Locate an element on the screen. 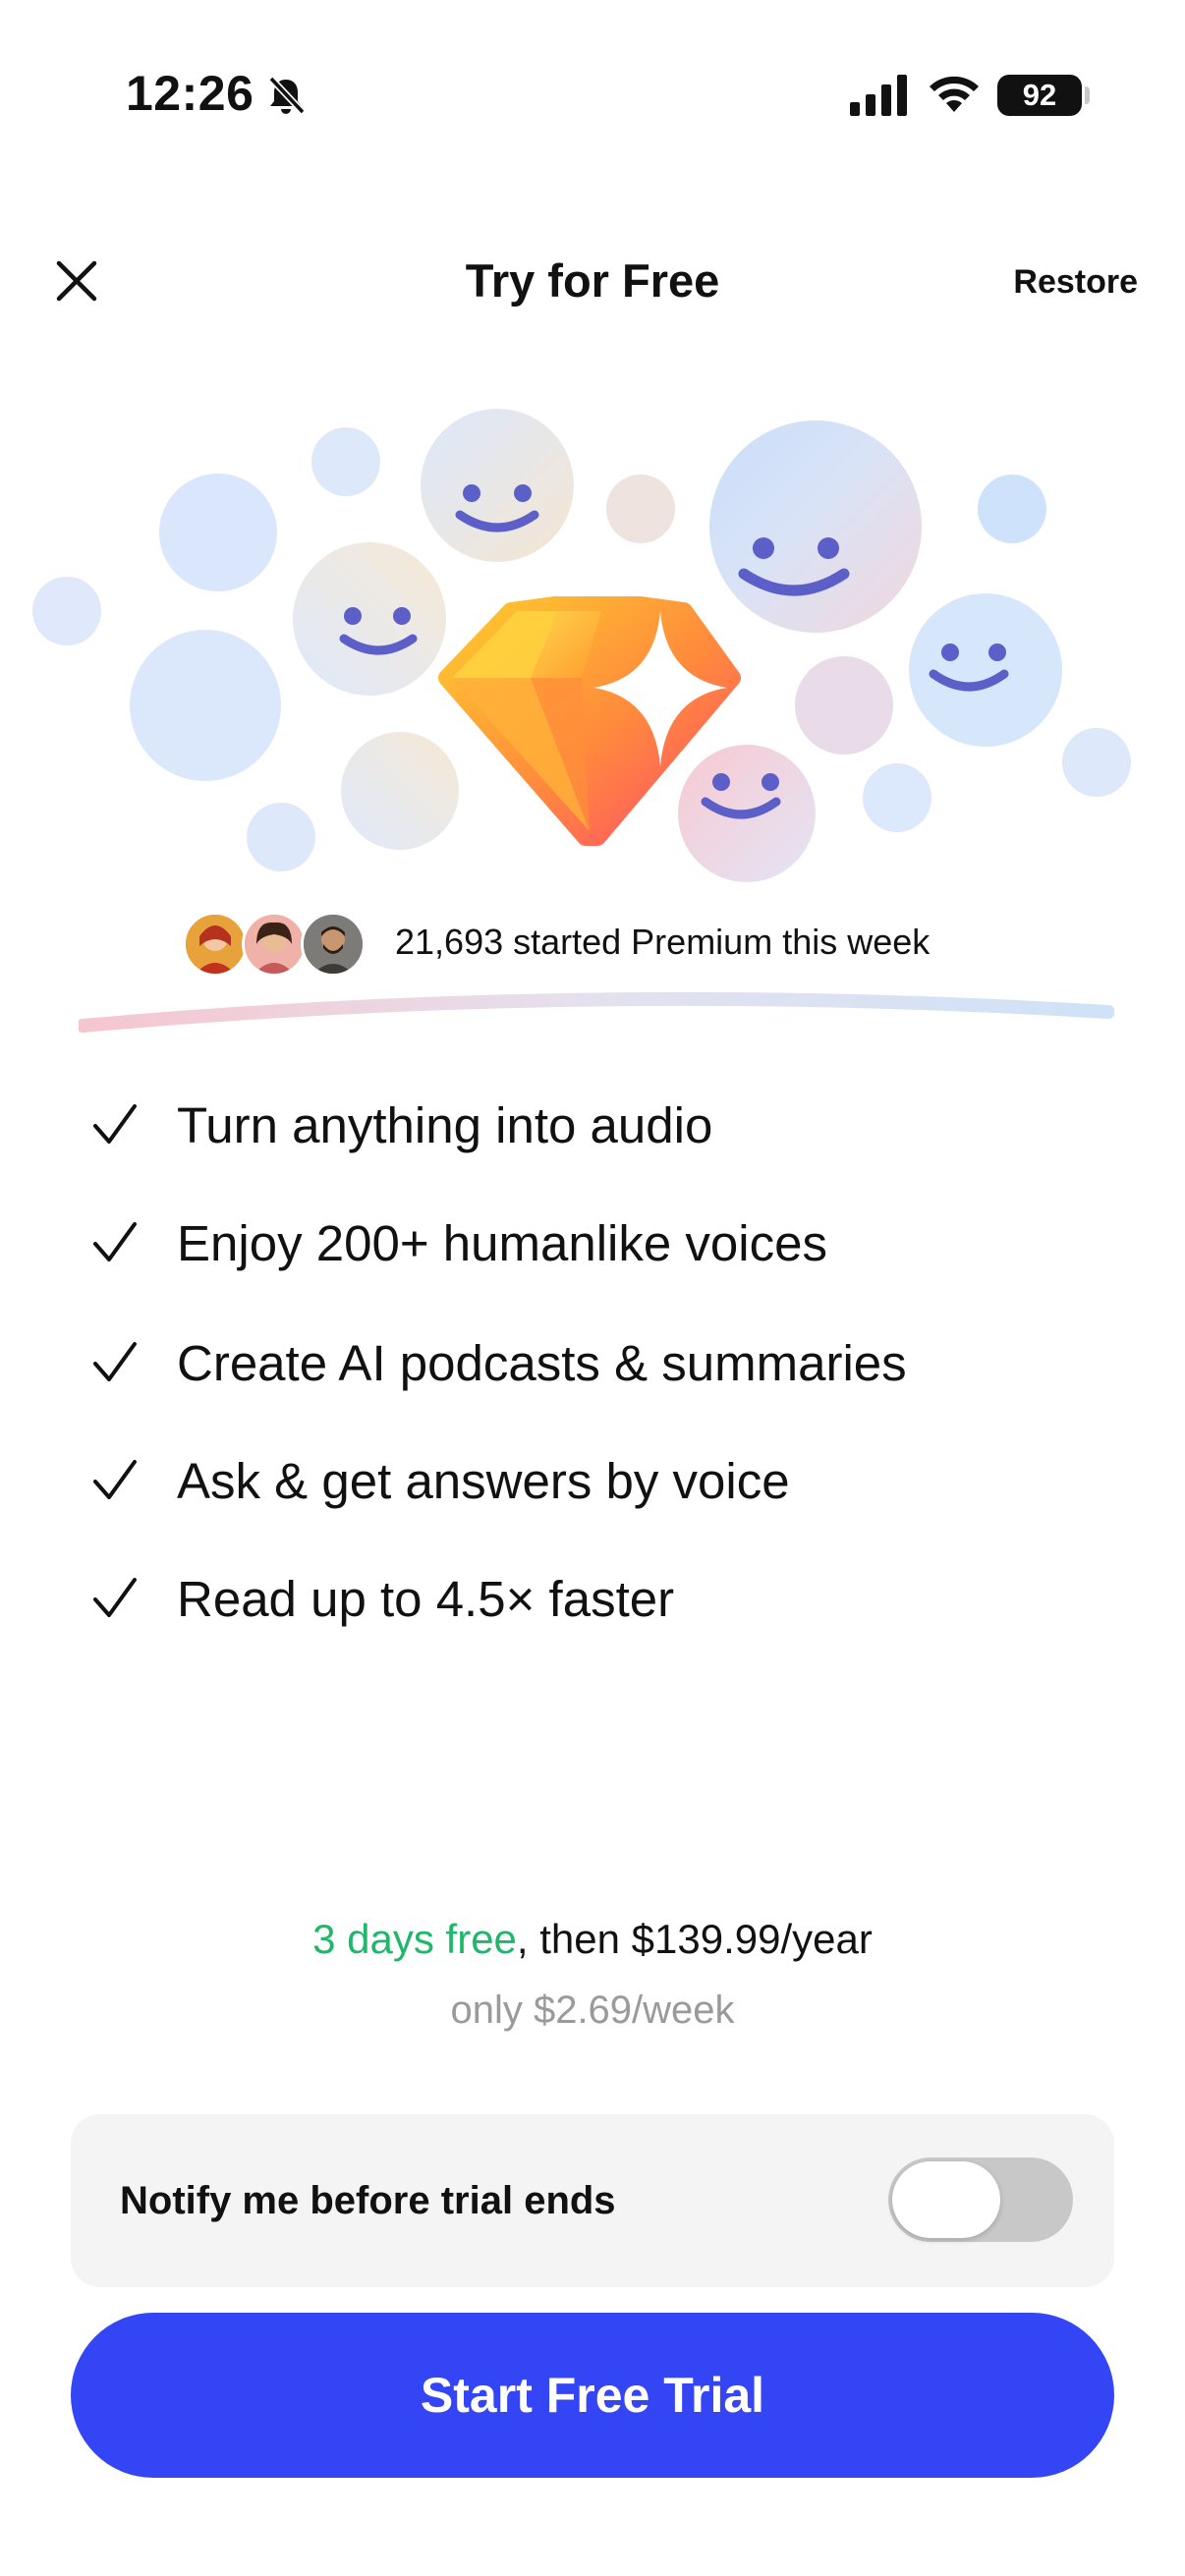 This screenshot has height=2576, width=1185. annual-price: , then $139.99/year is located at coordinates (695, 1939).